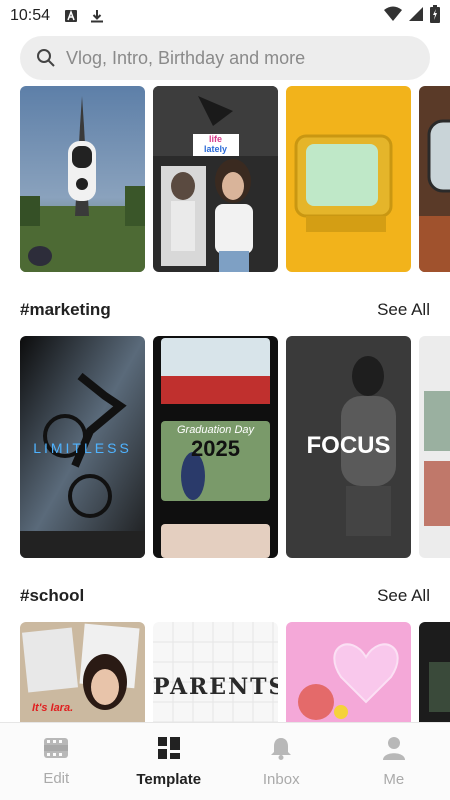  Describe the element at coordinates (56, 750) in the screenshot. I see `film-icon` at that location.